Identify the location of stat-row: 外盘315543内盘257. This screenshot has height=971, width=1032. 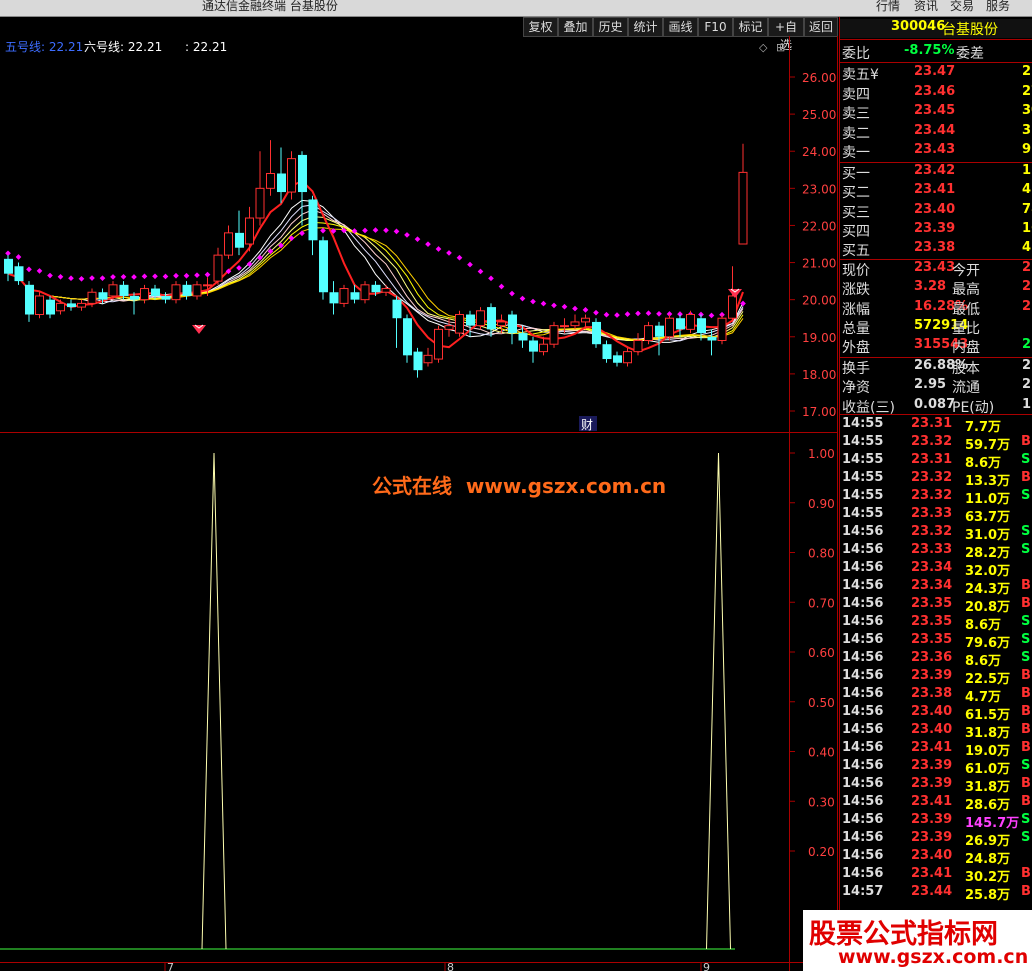
(937, 347).